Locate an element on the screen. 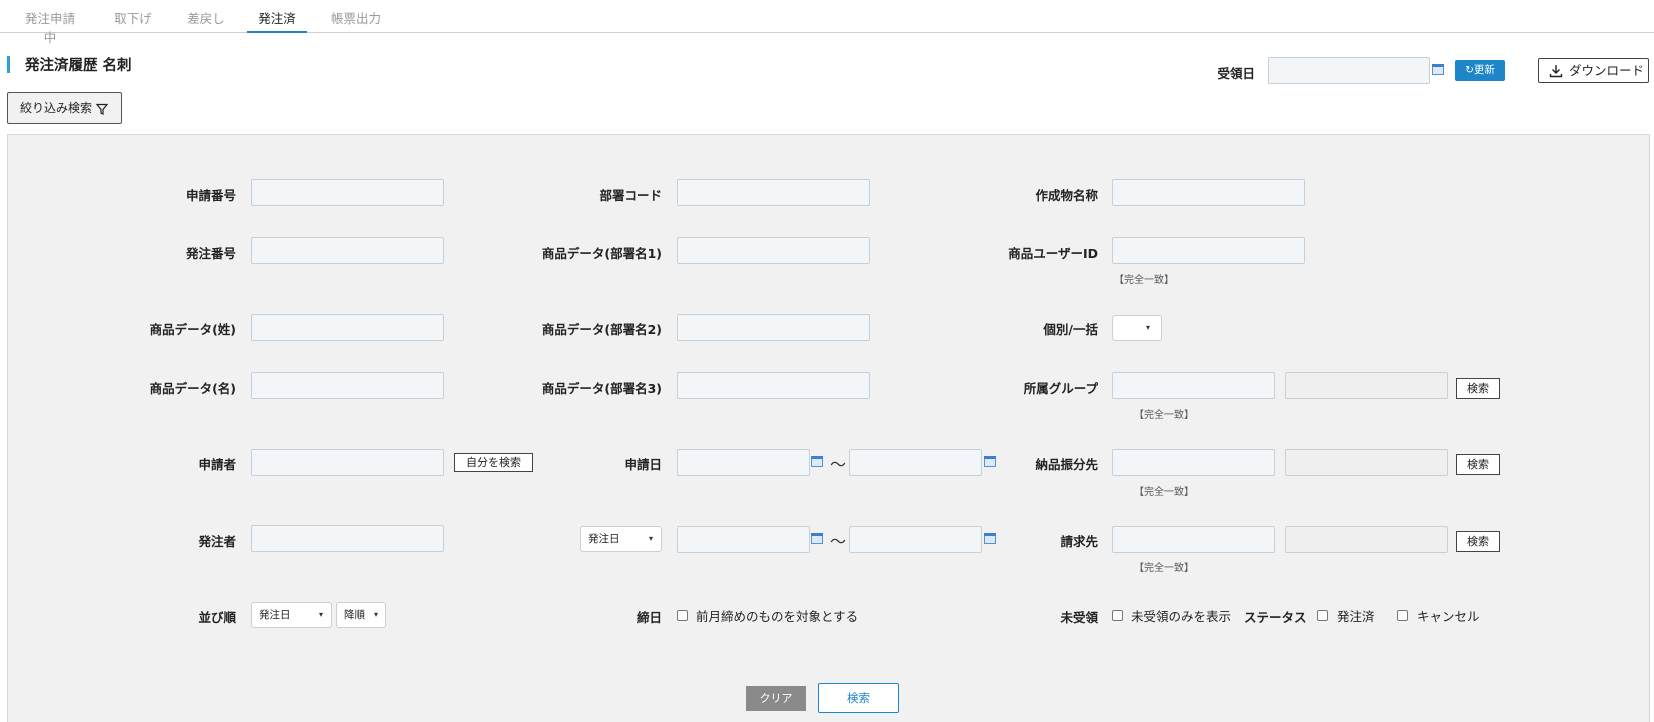 This screenshot has width=1654, height=722. unreceived-label: 未受領 is located at coordinates (1079, 617).